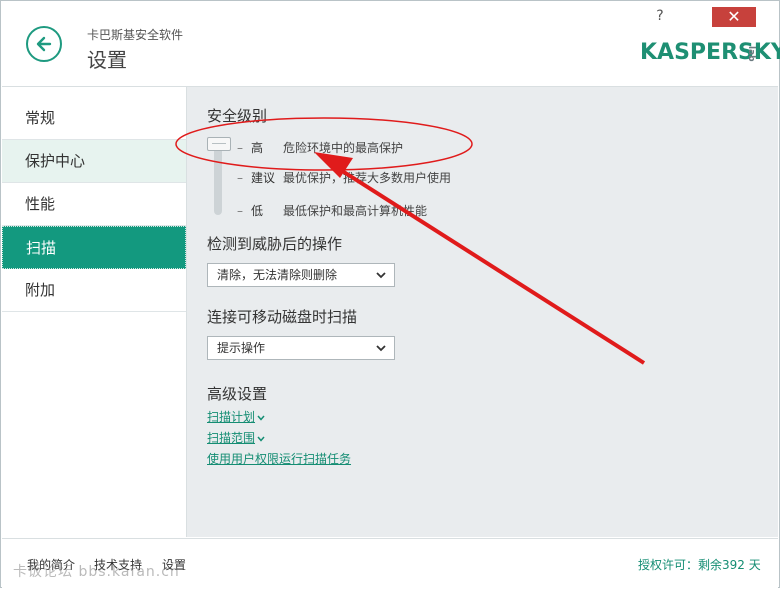  Describe the element at coordinates (94, 118) in the screenshot. I see `sidebar-item-general: 常规` at that location.